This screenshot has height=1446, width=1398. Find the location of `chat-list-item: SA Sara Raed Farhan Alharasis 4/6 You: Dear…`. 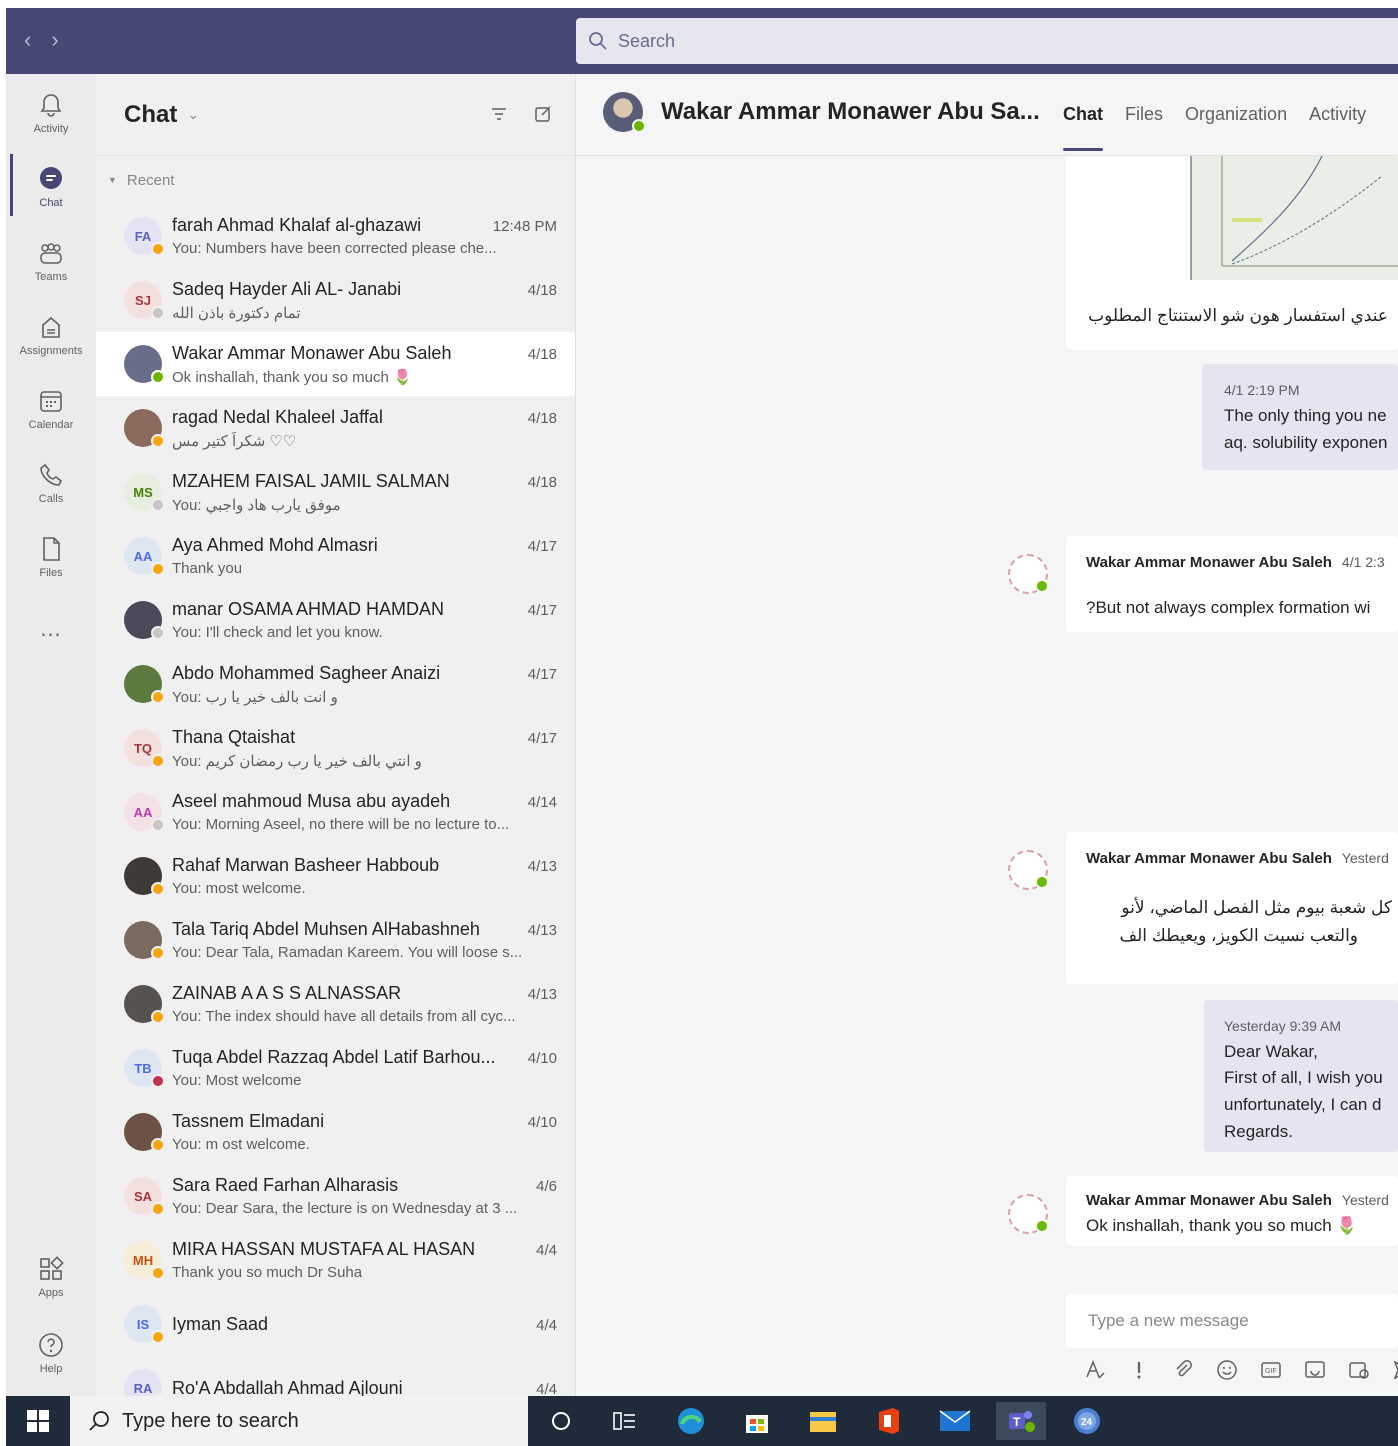

chat-list-item: SA Sara Raed Farhan Alharasis 4/6 You: Dear… is located at coordinates (335, 1196).